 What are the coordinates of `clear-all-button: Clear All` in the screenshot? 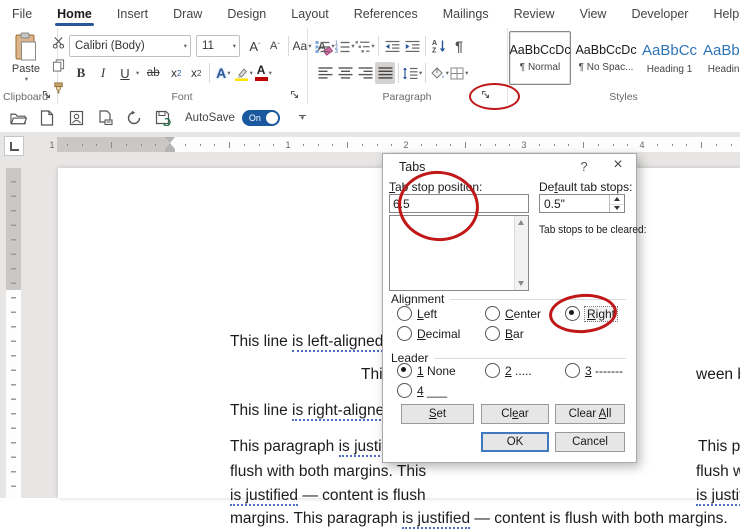 It's located at (590, 414).